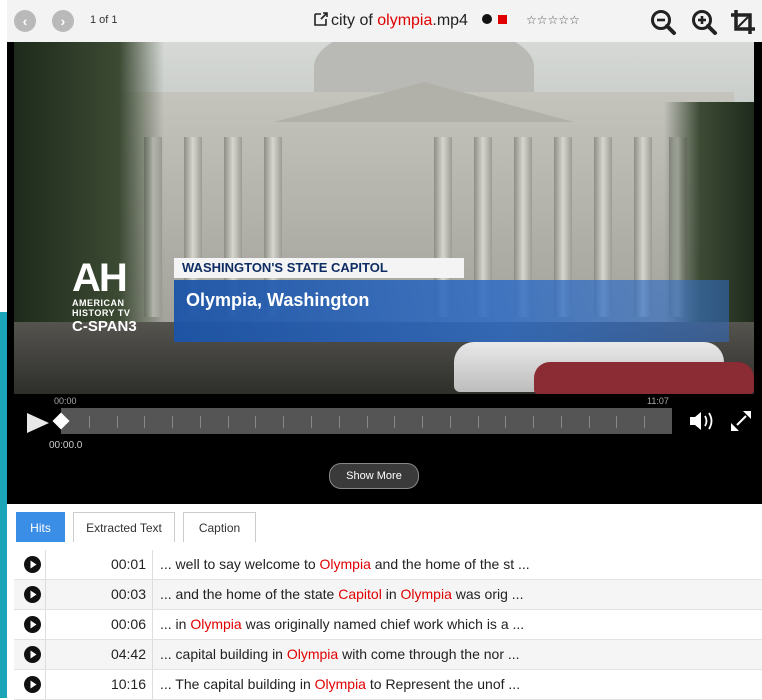 The height and width of the screenshot is (700, 762). What do you see at coordinates (104, 295) in the screenshot?
I see `channel-logo: AH AMERICAN HISTORY TV C-SPAN3` at bounding box center [104, 295].